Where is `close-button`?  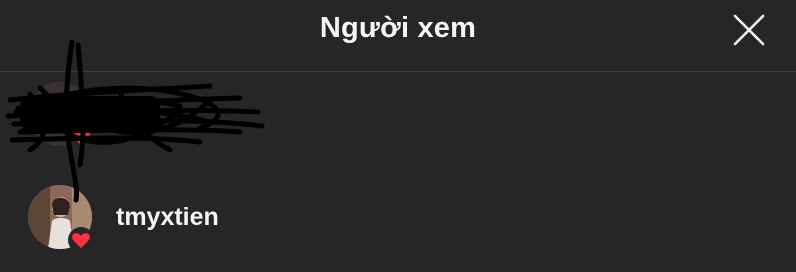 close-button is located at coordinates (749, 30).